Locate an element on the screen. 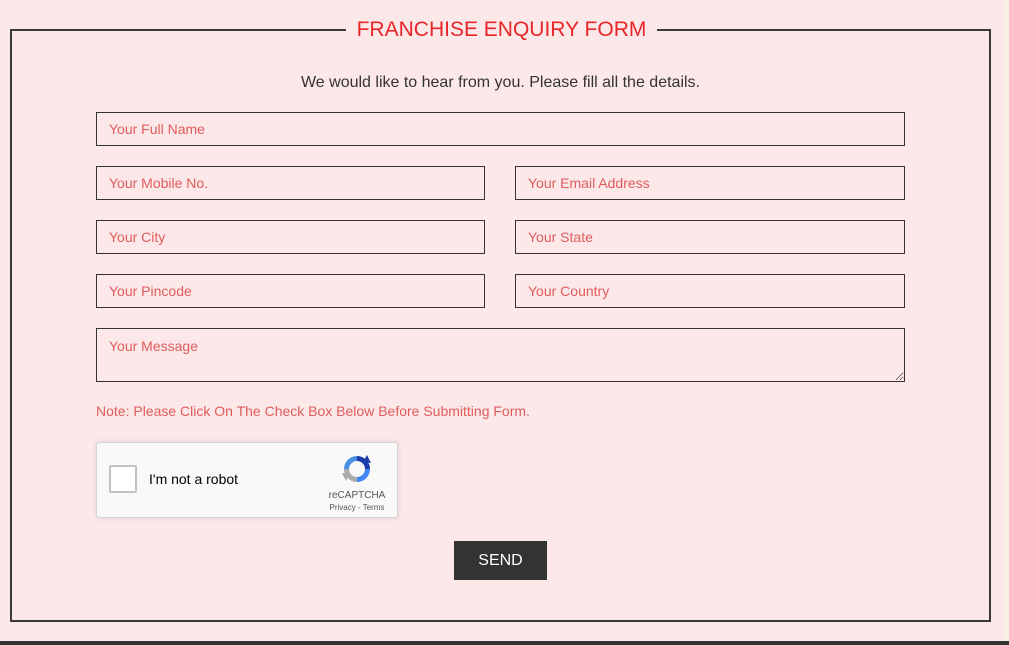 Image resolution: width=1009 pixels, height=645 pixels. state-input is located at coordinates (710, 237).